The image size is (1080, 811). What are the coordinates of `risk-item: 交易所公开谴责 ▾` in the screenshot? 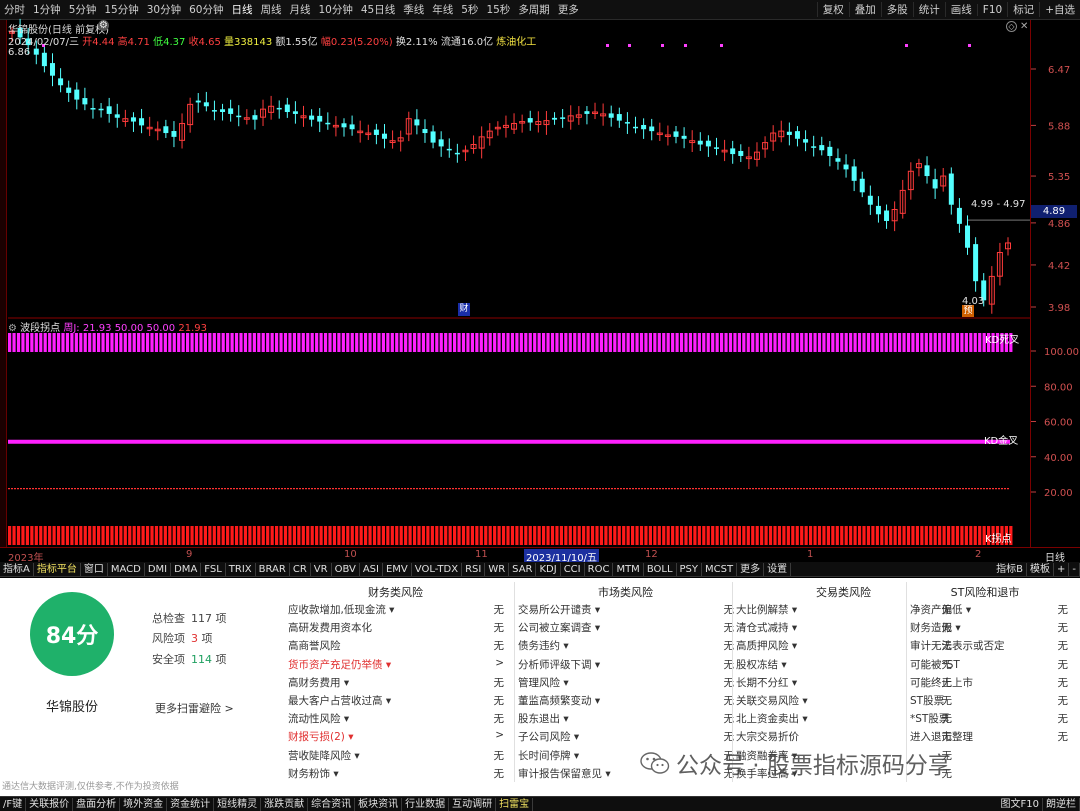 It's located at (559, 609).